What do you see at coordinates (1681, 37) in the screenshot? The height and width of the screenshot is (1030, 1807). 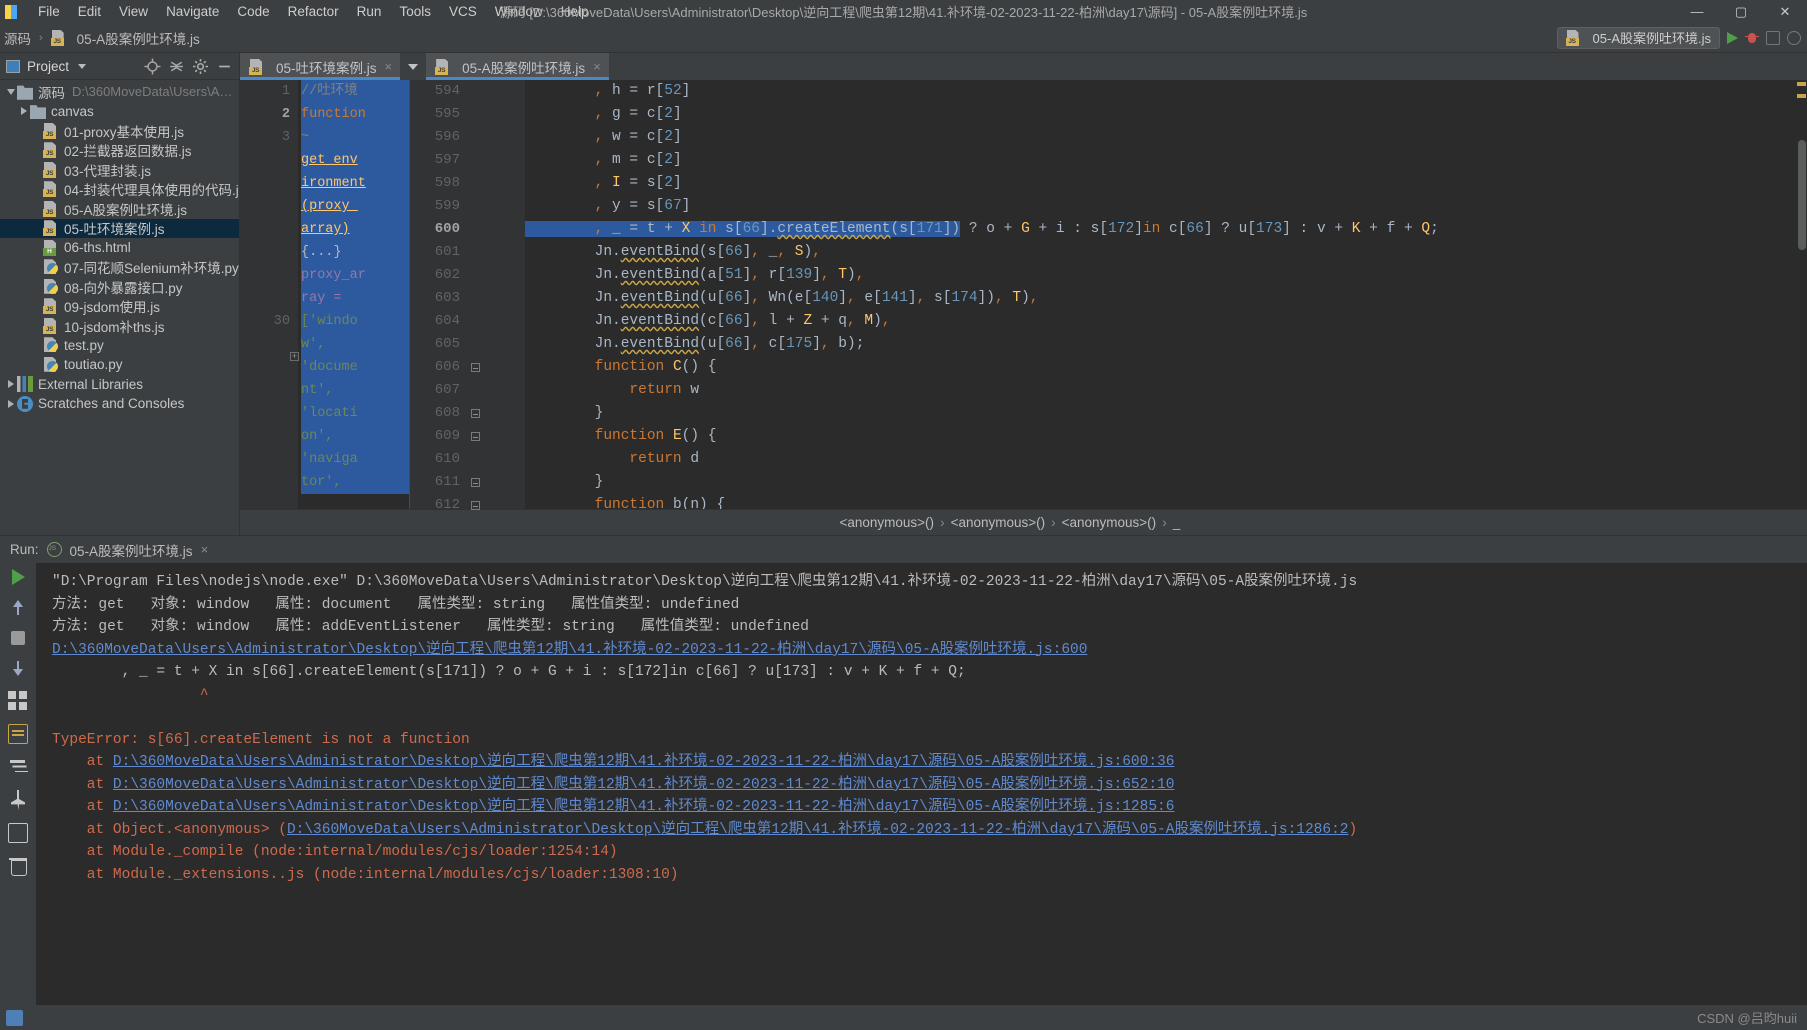 I see `navbar-actions: 05-A股案例吐环境.js` at bounding box center [1681, 37].